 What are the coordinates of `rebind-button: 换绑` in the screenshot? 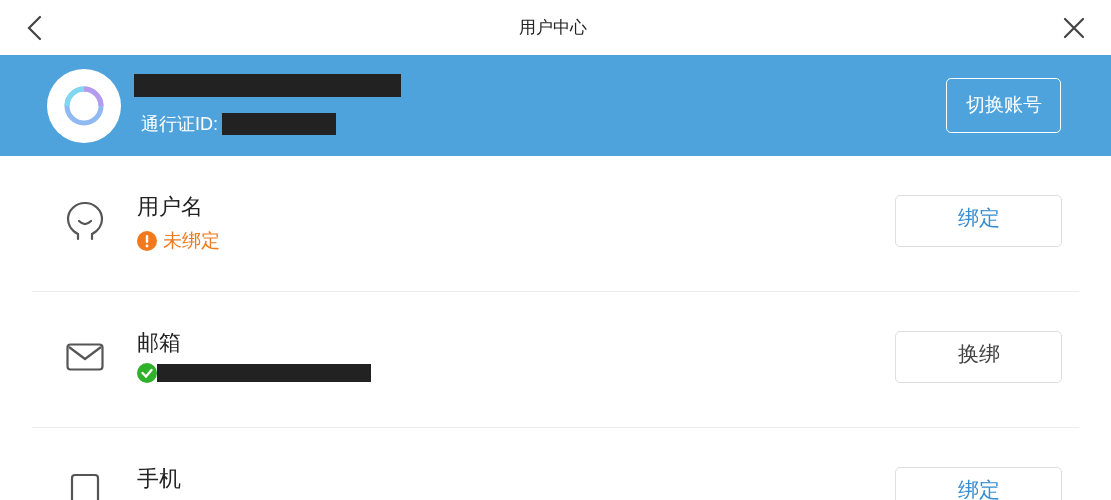 It's located at (978, 357).